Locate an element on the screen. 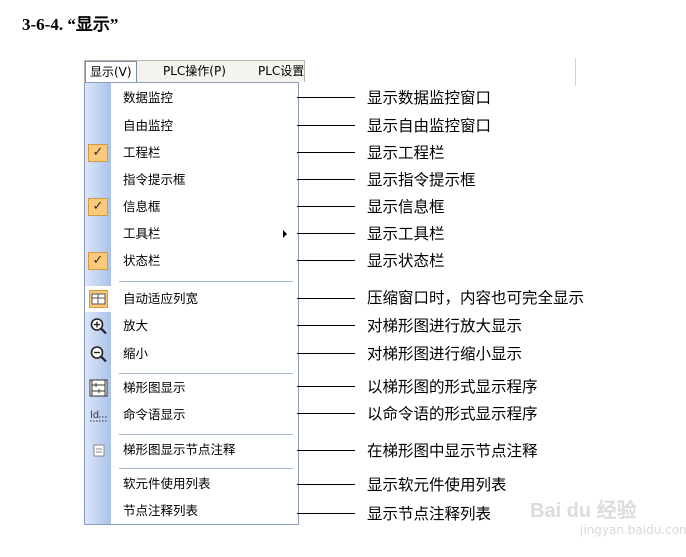 This screenshot has height=557, width=686. auto-fit-width-icon is located at coordinates (98, 299).